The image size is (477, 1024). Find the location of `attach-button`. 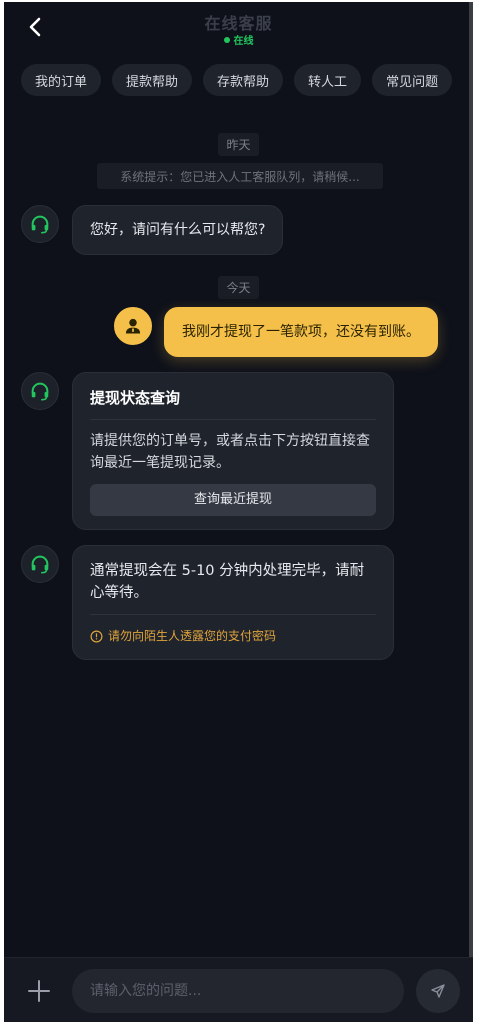

attach-button is located at coordinates (39, 991).